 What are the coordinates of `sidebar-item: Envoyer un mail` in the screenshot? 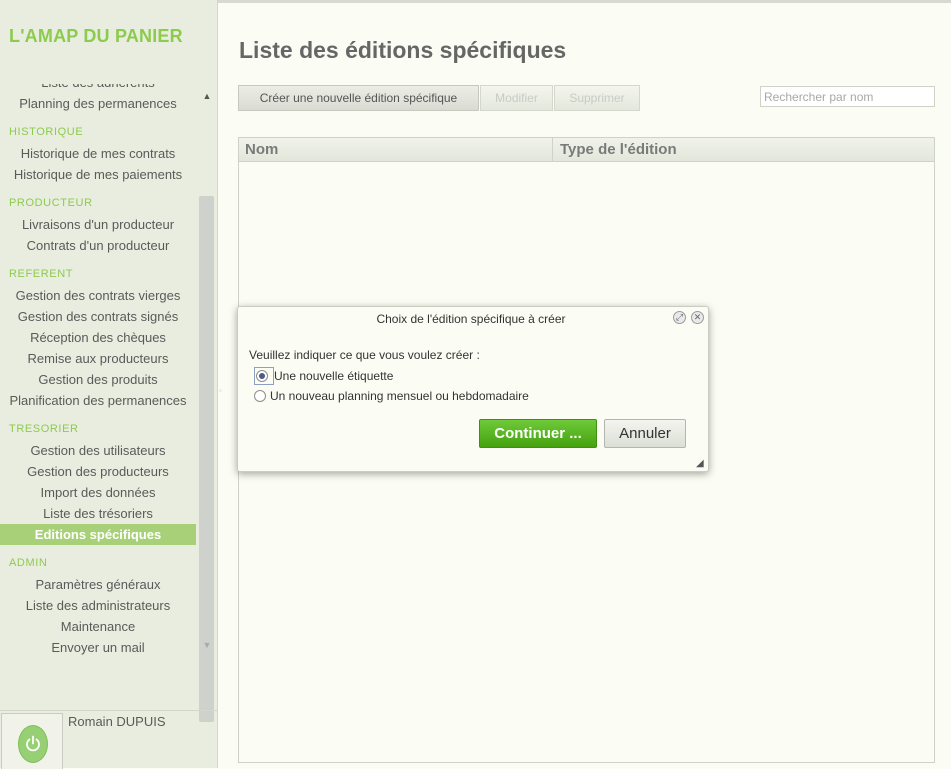 It's located at (98, 646).